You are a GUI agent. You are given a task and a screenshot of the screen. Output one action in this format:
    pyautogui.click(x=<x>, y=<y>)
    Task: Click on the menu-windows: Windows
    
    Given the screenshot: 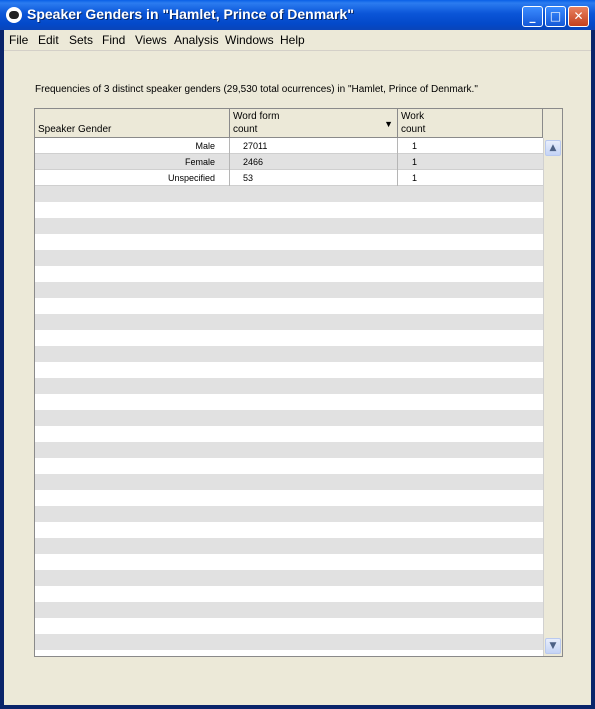 What is the action you would take?
    pyautogui.click(x=249, y=40)
    